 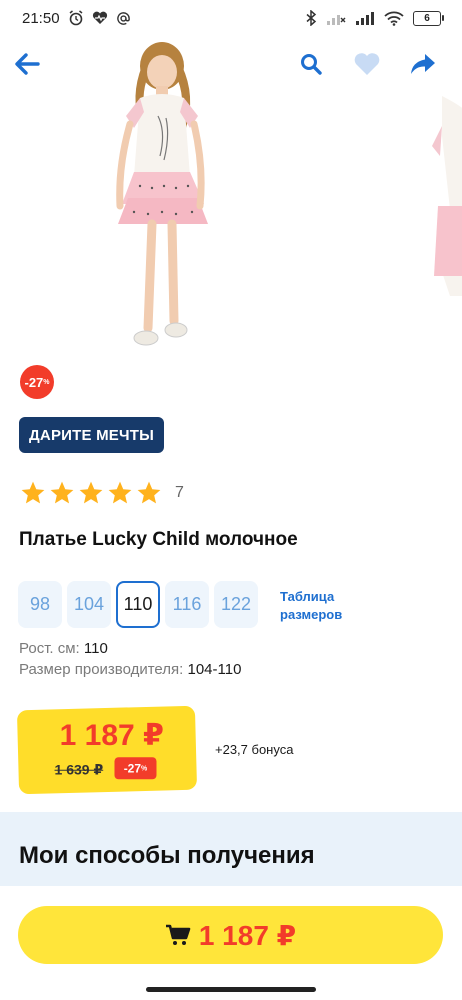 I want to click on size-option: 104, so click(x=89, y=604).